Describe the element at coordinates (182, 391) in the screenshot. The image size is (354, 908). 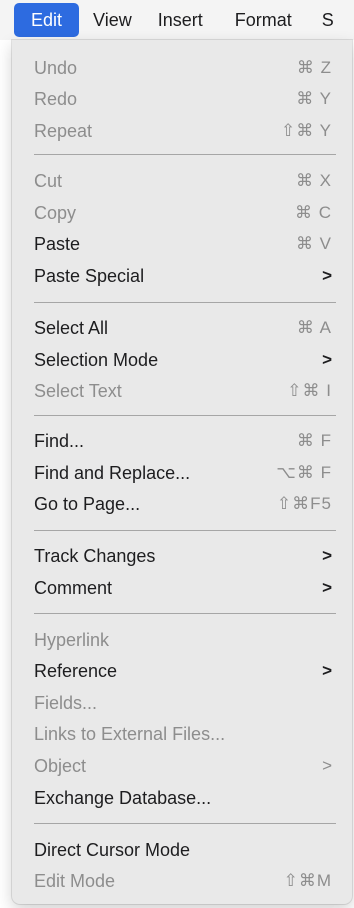
I see `menu-item-select-text: Select Text ⇧⌘ I` at that location.